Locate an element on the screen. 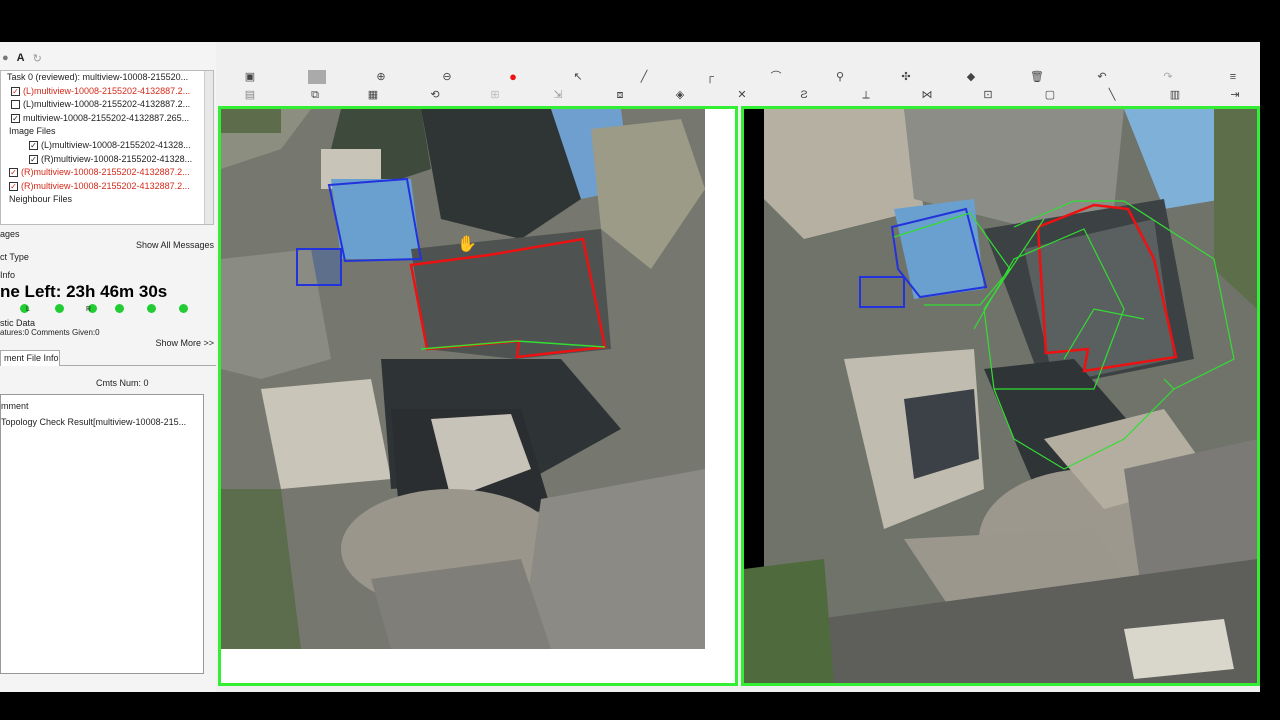 The width and height of the screenshot is (1280, 720). rotate-icon: ⟲ is located at coordinates (435, 95).